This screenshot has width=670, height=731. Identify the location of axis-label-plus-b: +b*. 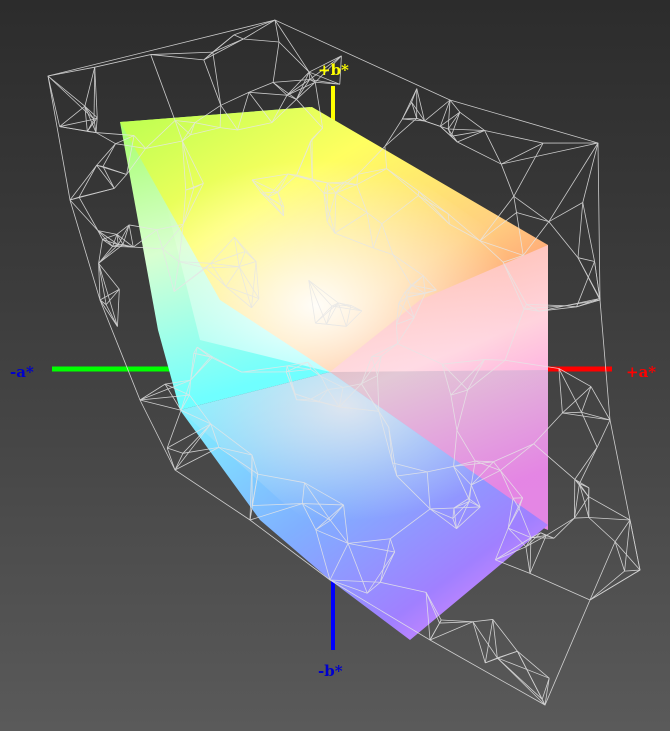
(333, 70).